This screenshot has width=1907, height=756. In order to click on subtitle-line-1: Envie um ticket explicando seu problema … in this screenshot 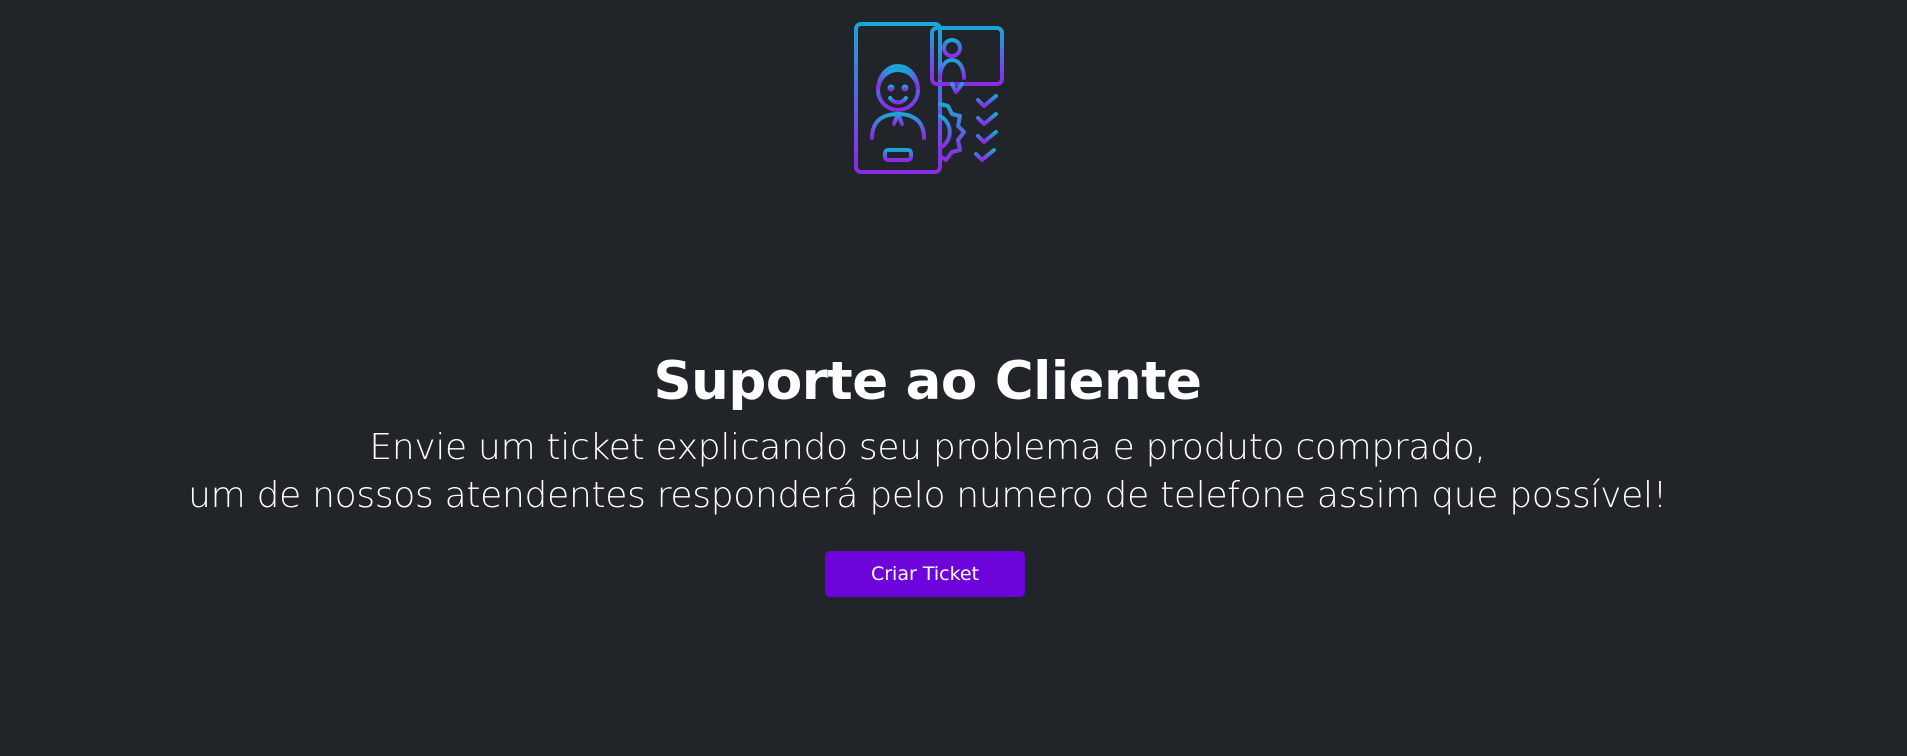, I will do `click(927, 447)`.